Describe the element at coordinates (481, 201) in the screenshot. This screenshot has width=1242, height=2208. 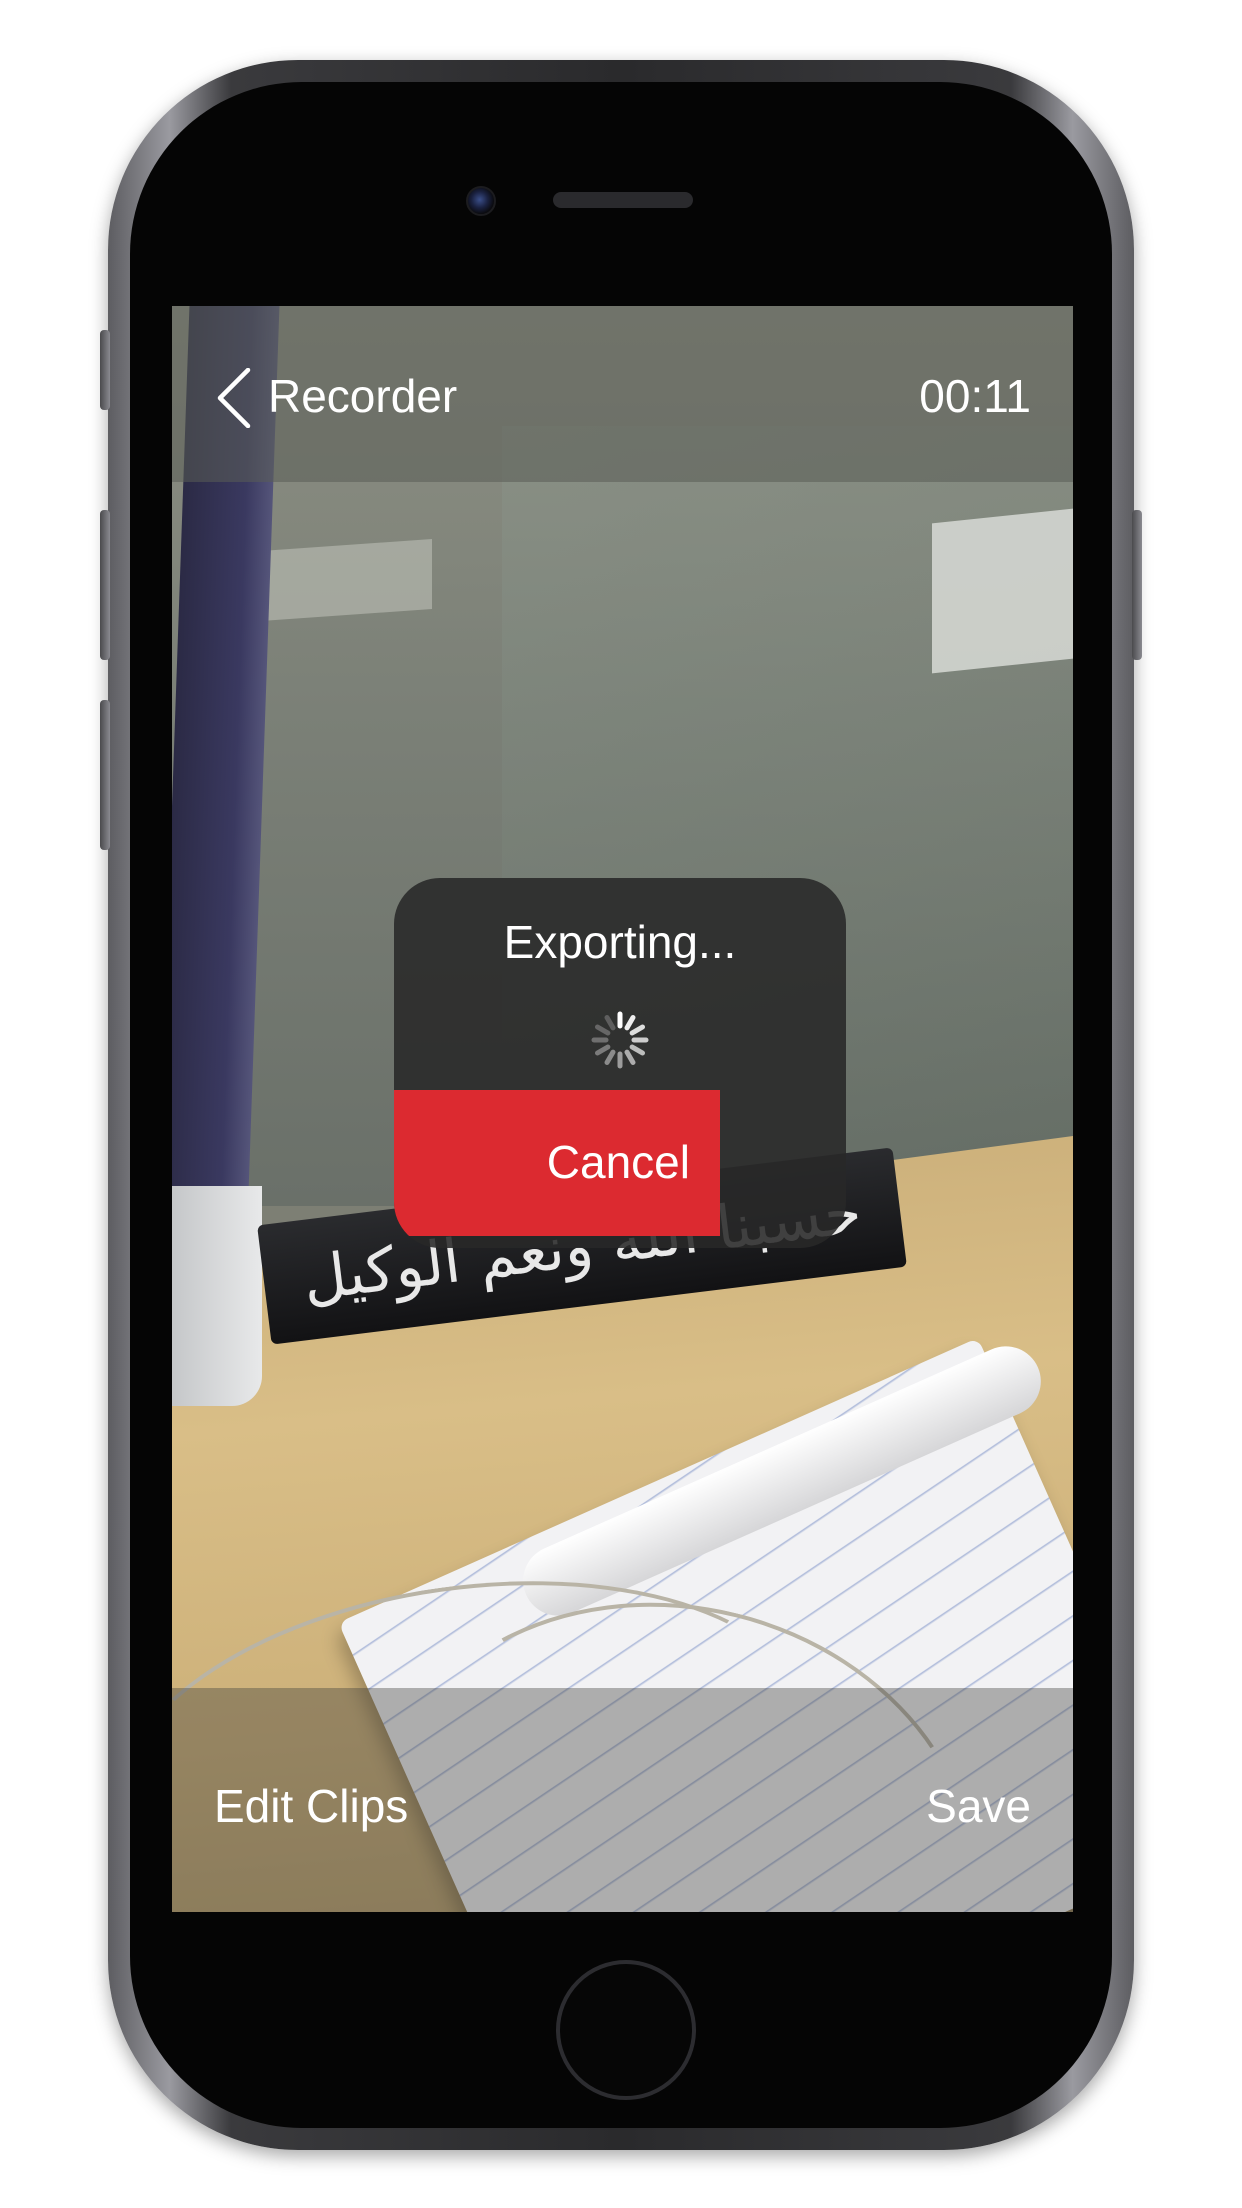
I see `front-camera` at that location.